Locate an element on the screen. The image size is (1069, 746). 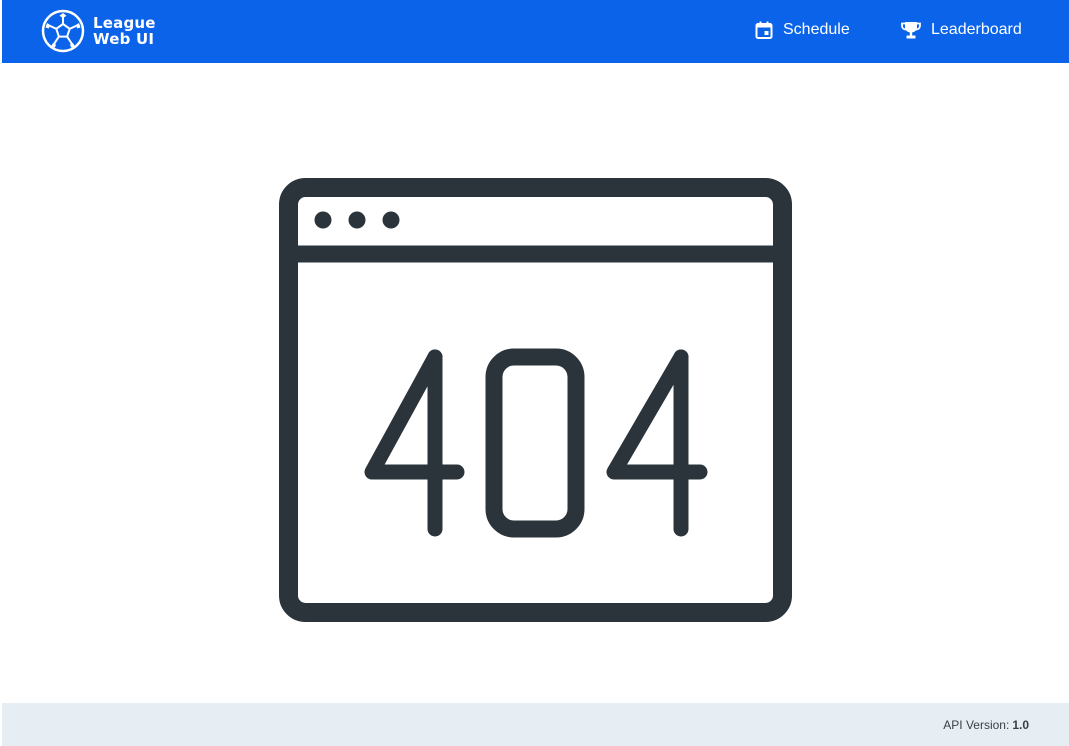
brand-home-link: League Web UI is located at coordinates (98, 31).